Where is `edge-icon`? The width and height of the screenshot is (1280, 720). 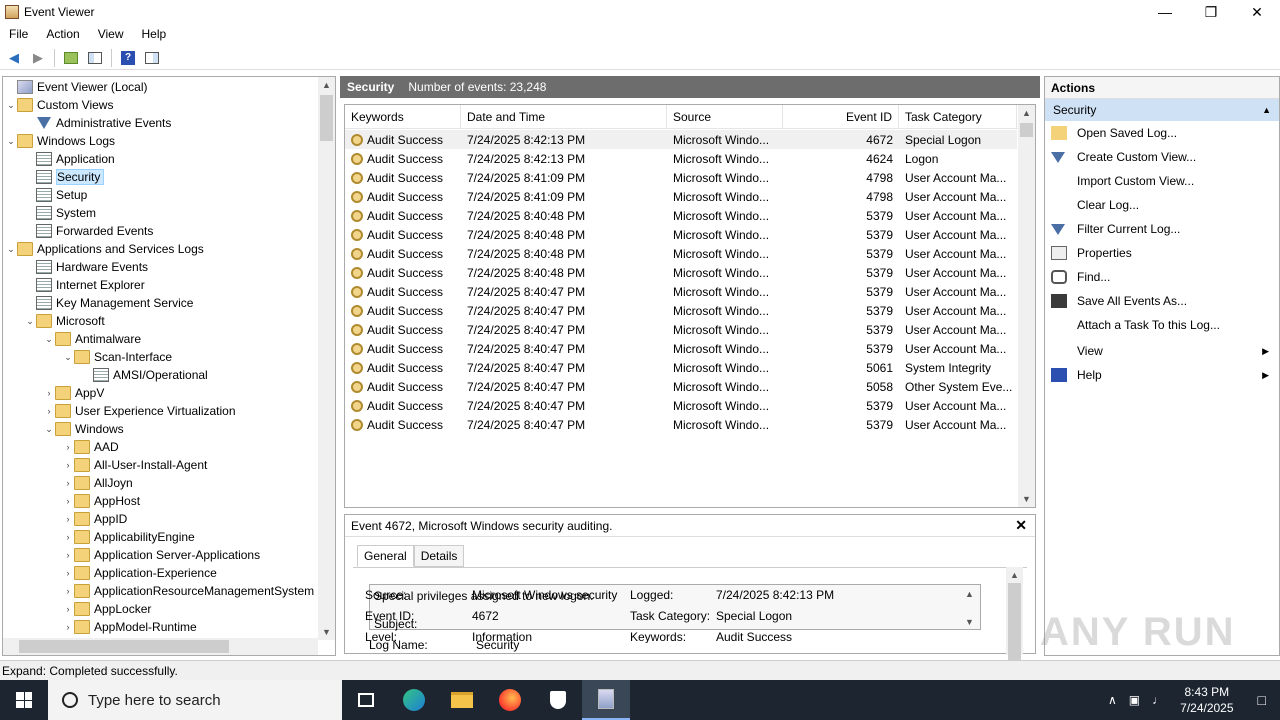
edge-icon is located at coordinates (414, 700).